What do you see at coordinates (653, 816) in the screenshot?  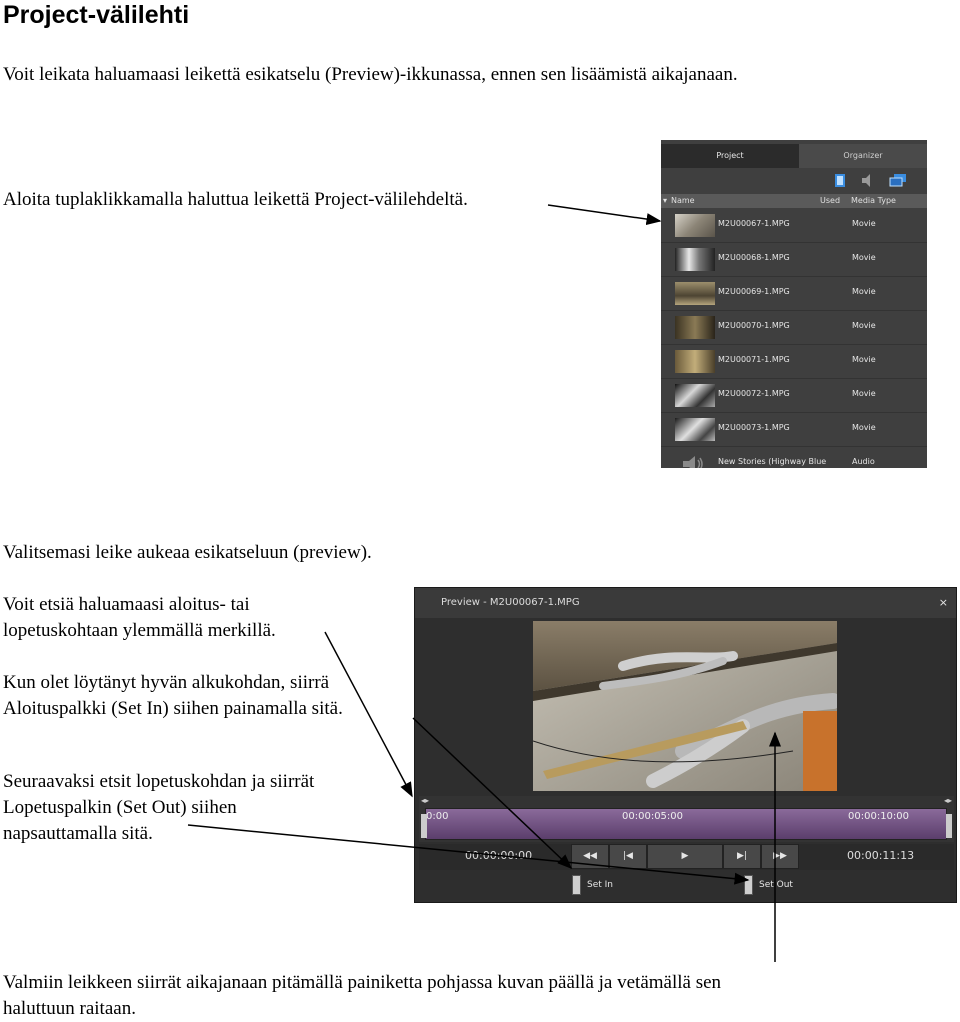 I see `ruler-label-mid: 00:00:05:00` at bounding box center [653, 816].